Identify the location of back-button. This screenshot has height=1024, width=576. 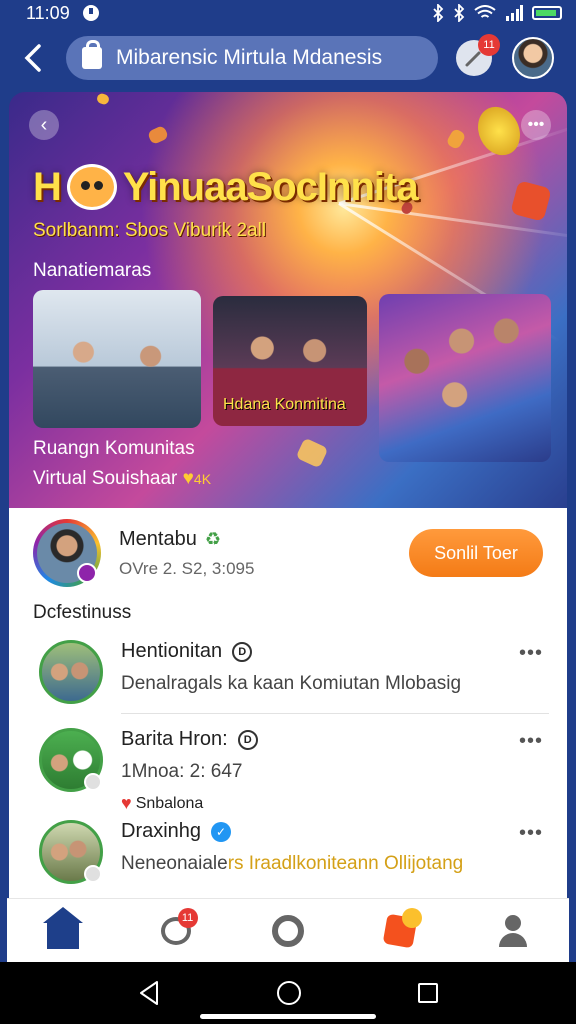
(33, 58).